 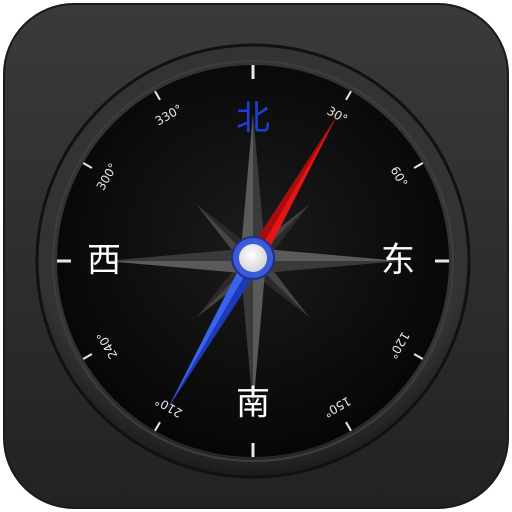 I want to click on cardinal-west-label: 西, so click(x=104, y=261).